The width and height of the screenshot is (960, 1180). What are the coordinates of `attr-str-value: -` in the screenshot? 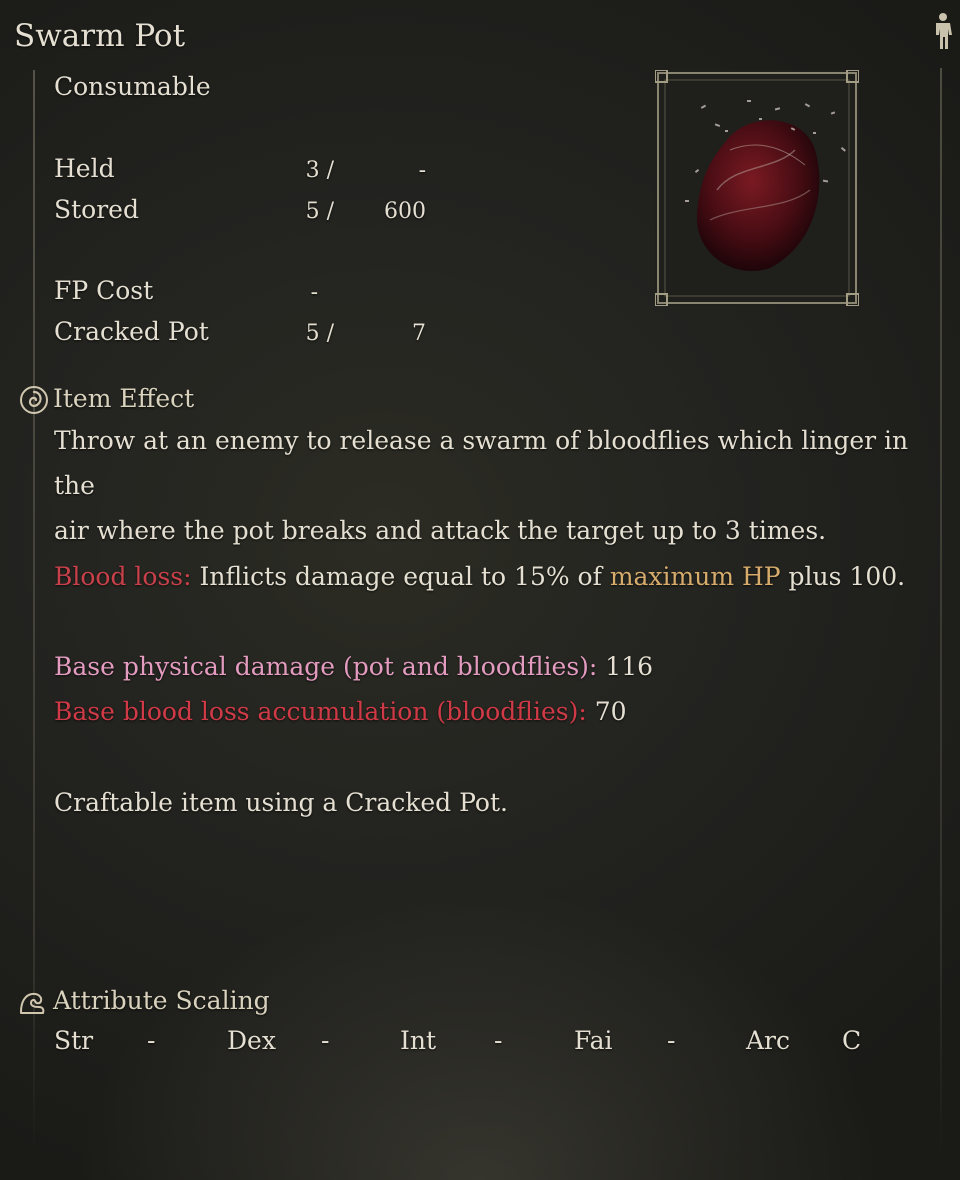 It's located at (151, 1040).